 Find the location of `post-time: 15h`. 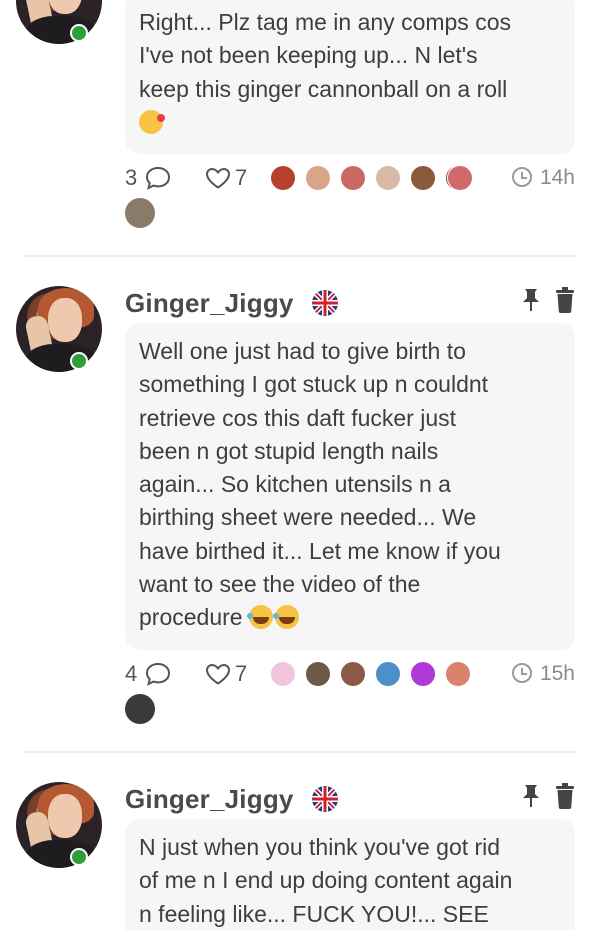

post-time: 15h is located at coordinates (543, 674).